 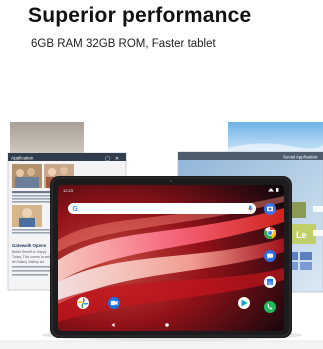 What do you see at coordinates (107, 159) in the screenshot?
I see `maximize-button: □` at bounding box center [107, 159].